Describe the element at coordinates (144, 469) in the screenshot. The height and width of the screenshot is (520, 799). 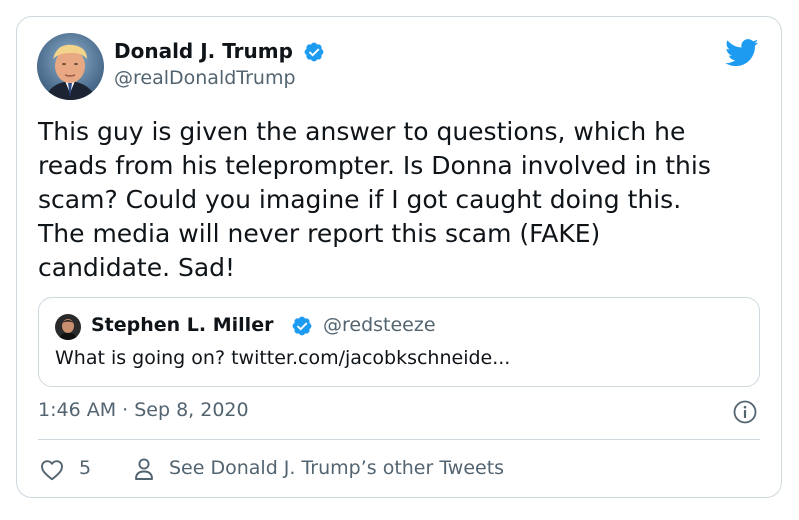
I see `person-icon` at that location.